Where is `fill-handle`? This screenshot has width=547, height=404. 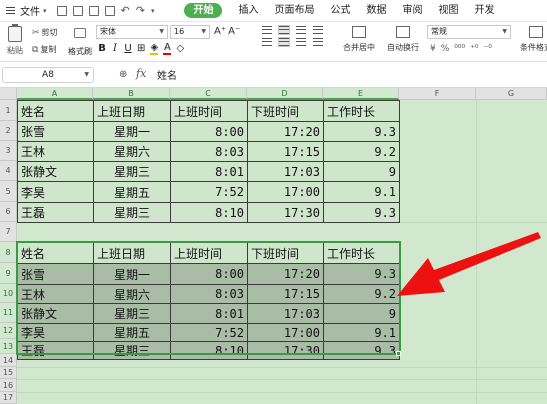 fill-handle is located at coordinates (398, 353).